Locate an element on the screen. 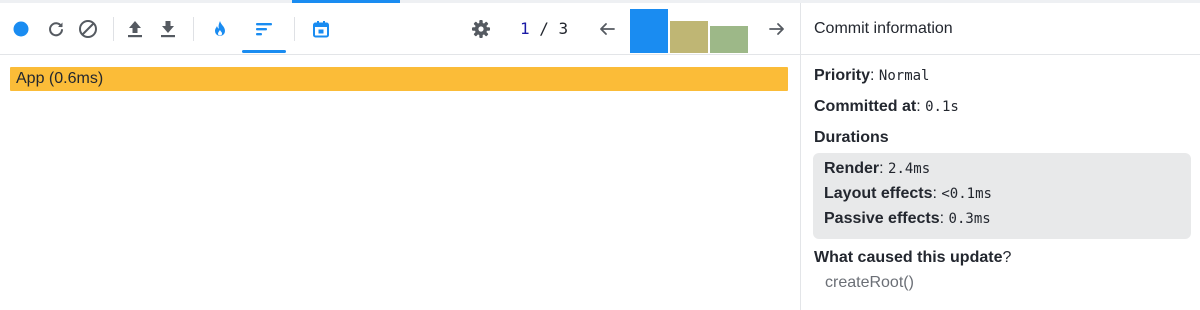 Image resolution: width=1200 pixels, height=310 pixels. committed-at-row: Committed at: 0.1s is located at coordinates (886, 107).